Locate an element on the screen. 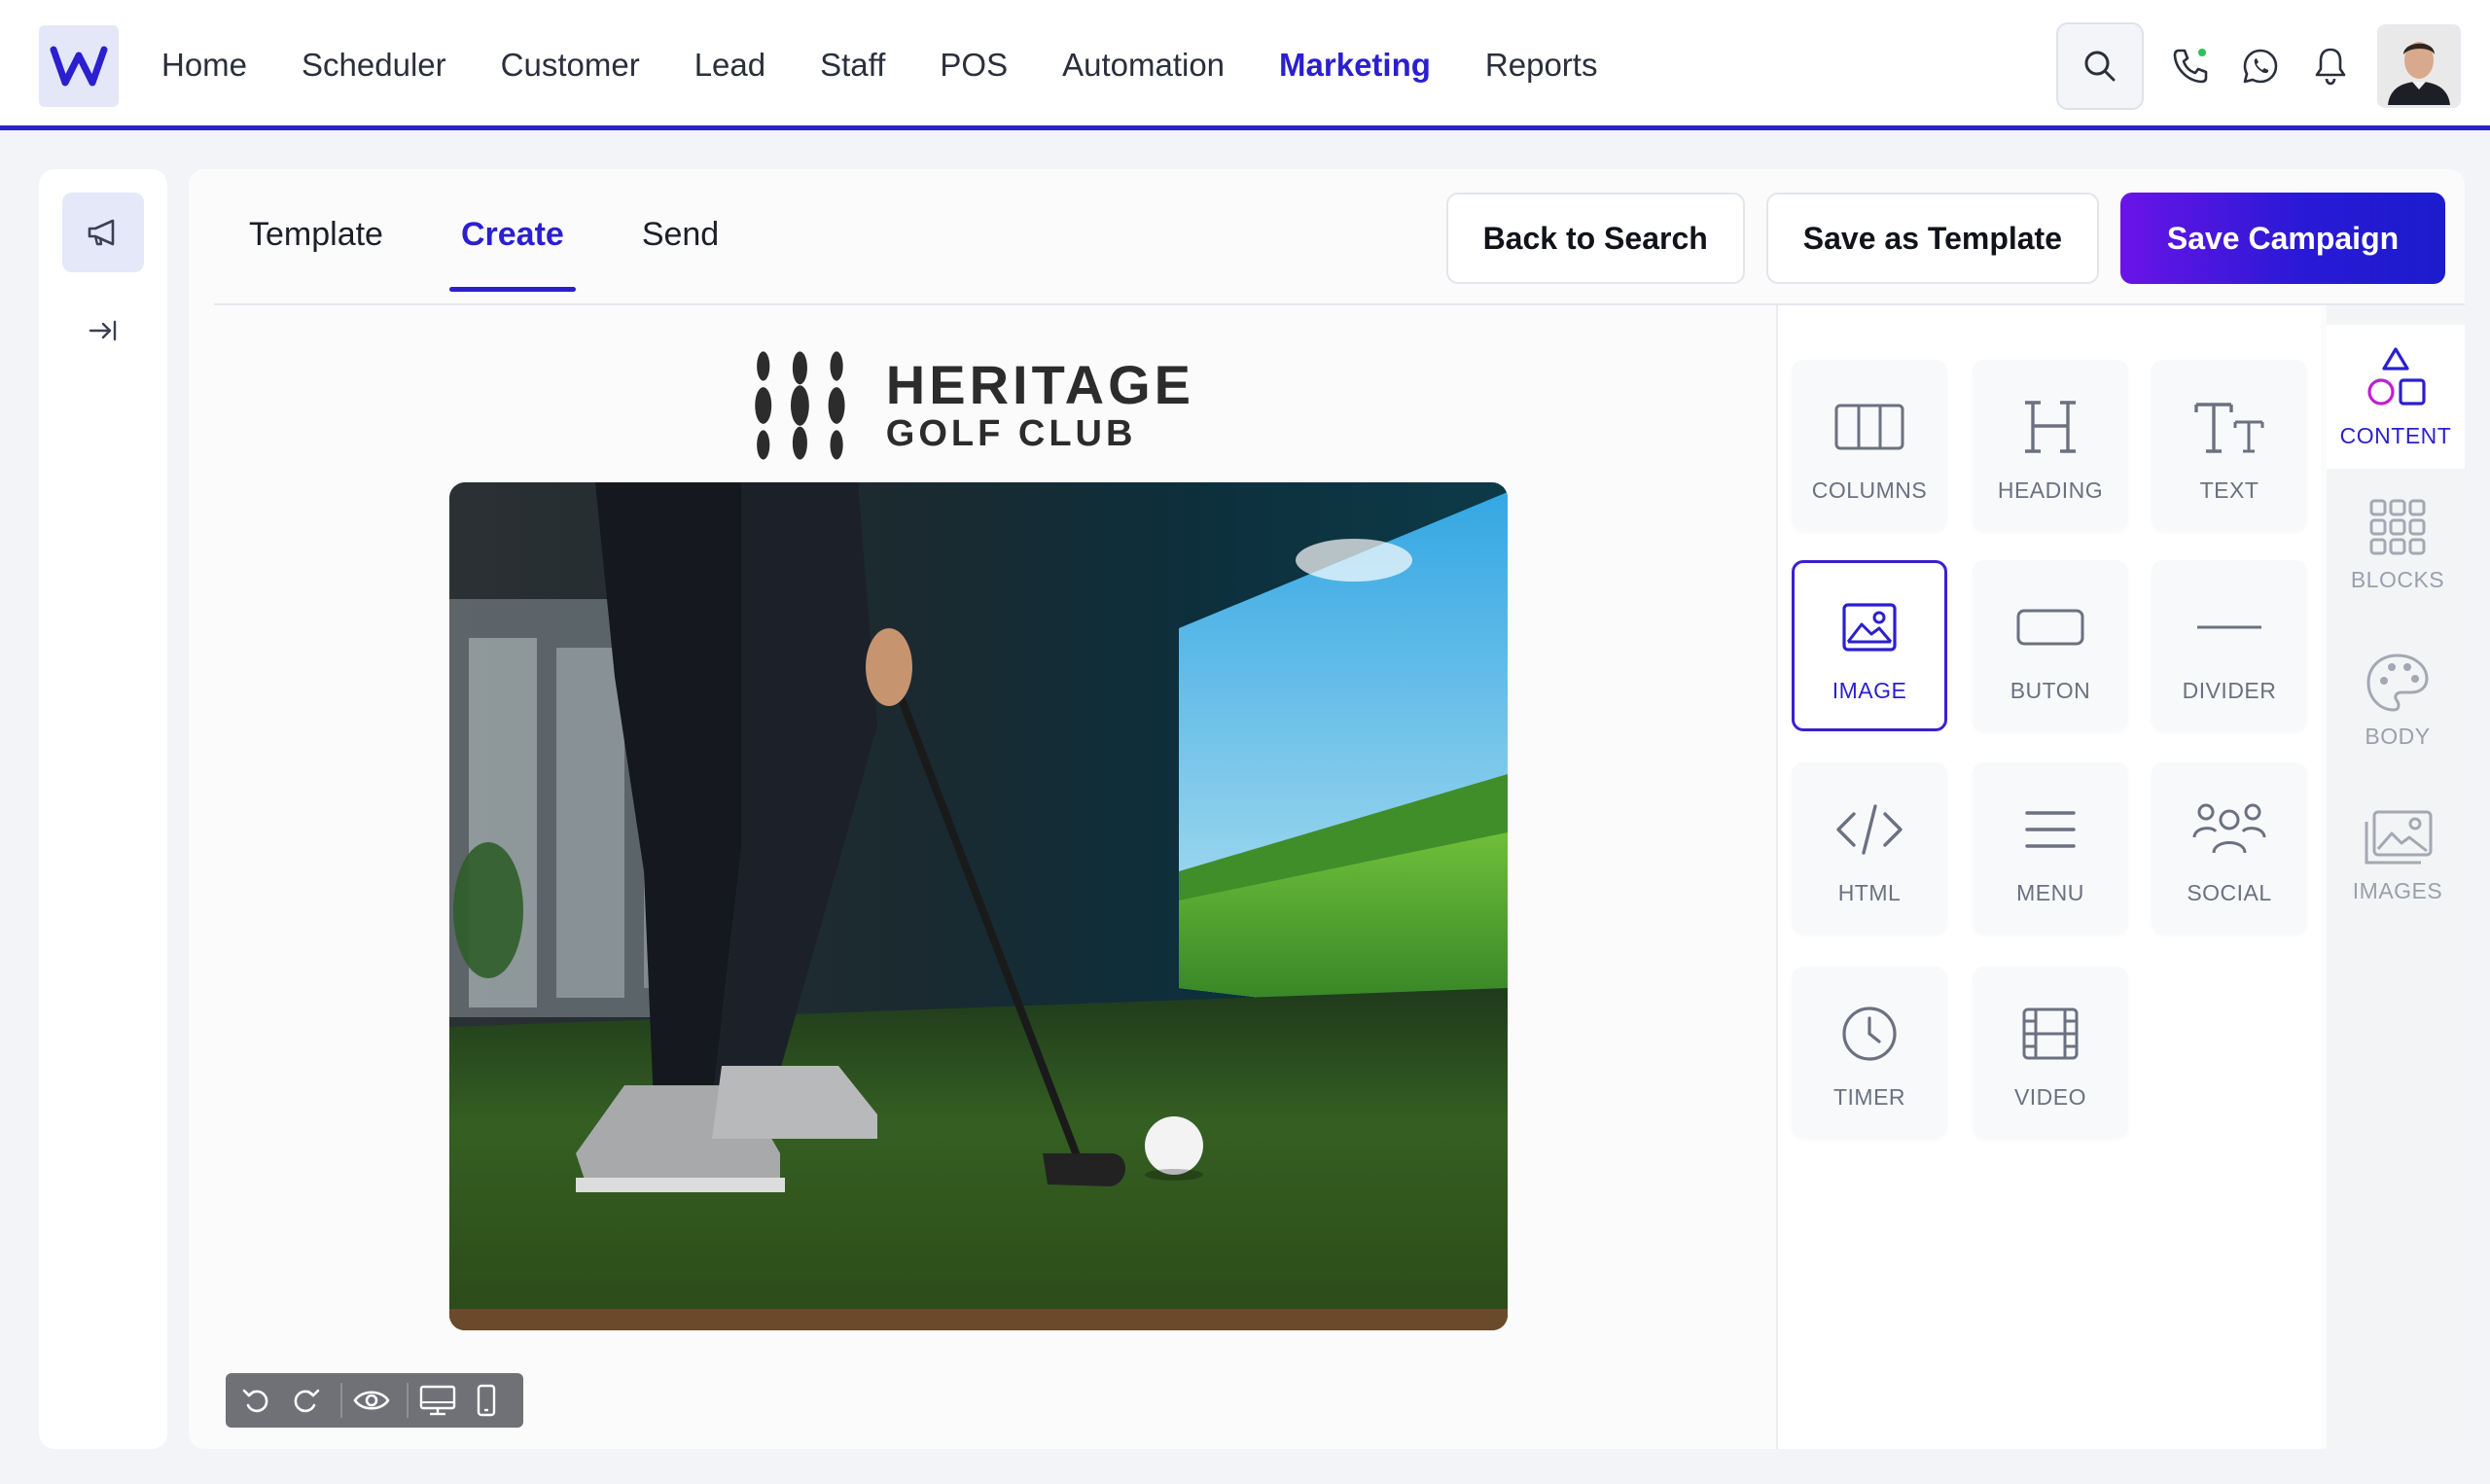 The image size is (2490, 1484). nav-item-marketing: Marketing is located at coordinates (1355, 66).